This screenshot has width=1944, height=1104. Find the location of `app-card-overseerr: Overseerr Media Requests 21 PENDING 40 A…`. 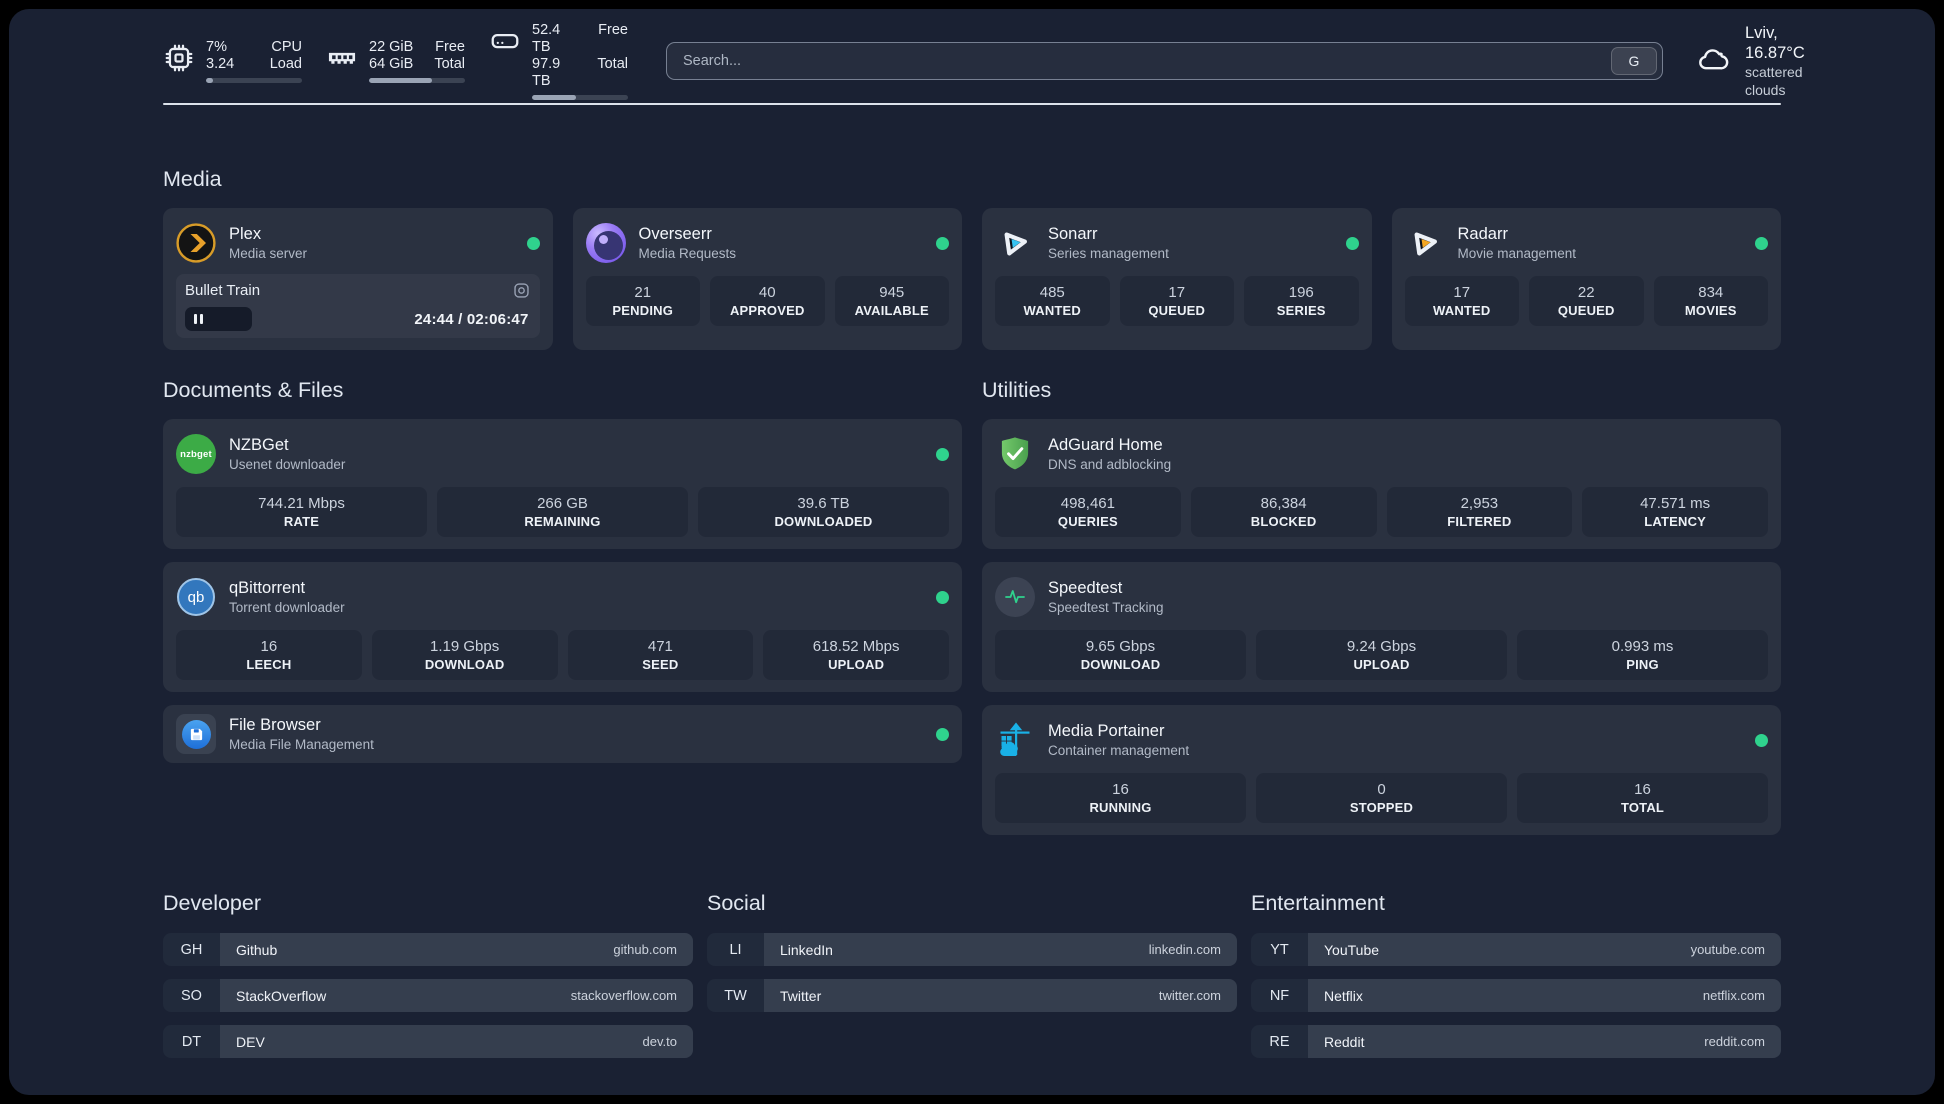

app-card-overseerr: Overseerr Media Requests 21 PENDING 40 A… is located at coordinates (767, 279).